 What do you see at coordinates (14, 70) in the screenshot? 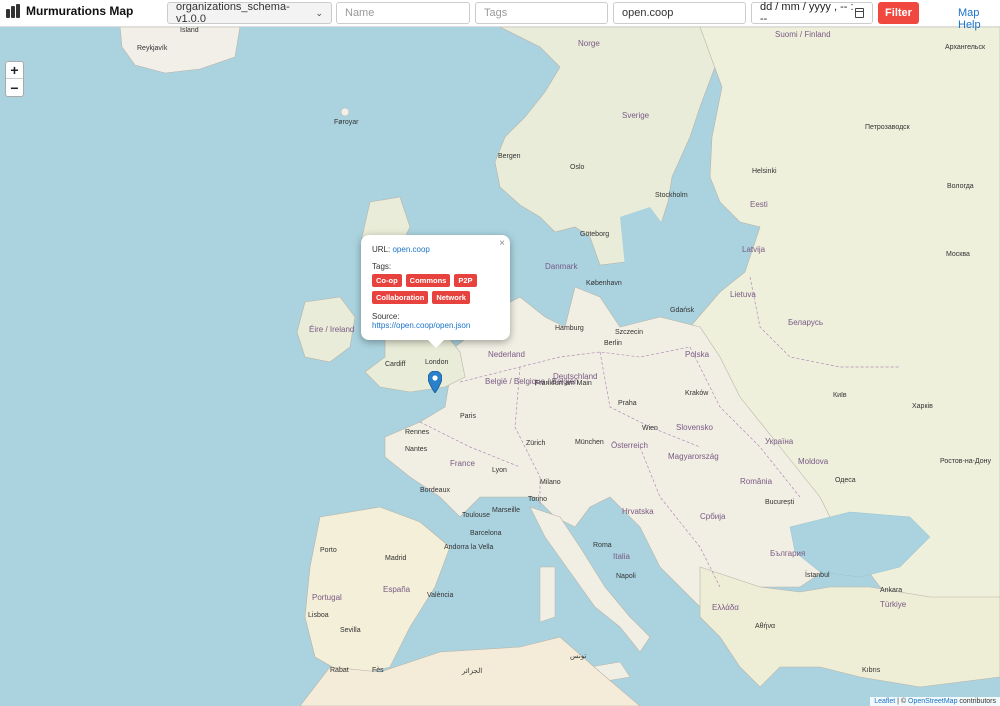
I see `zoom-in-button: +` at bounding box center [14, 70].